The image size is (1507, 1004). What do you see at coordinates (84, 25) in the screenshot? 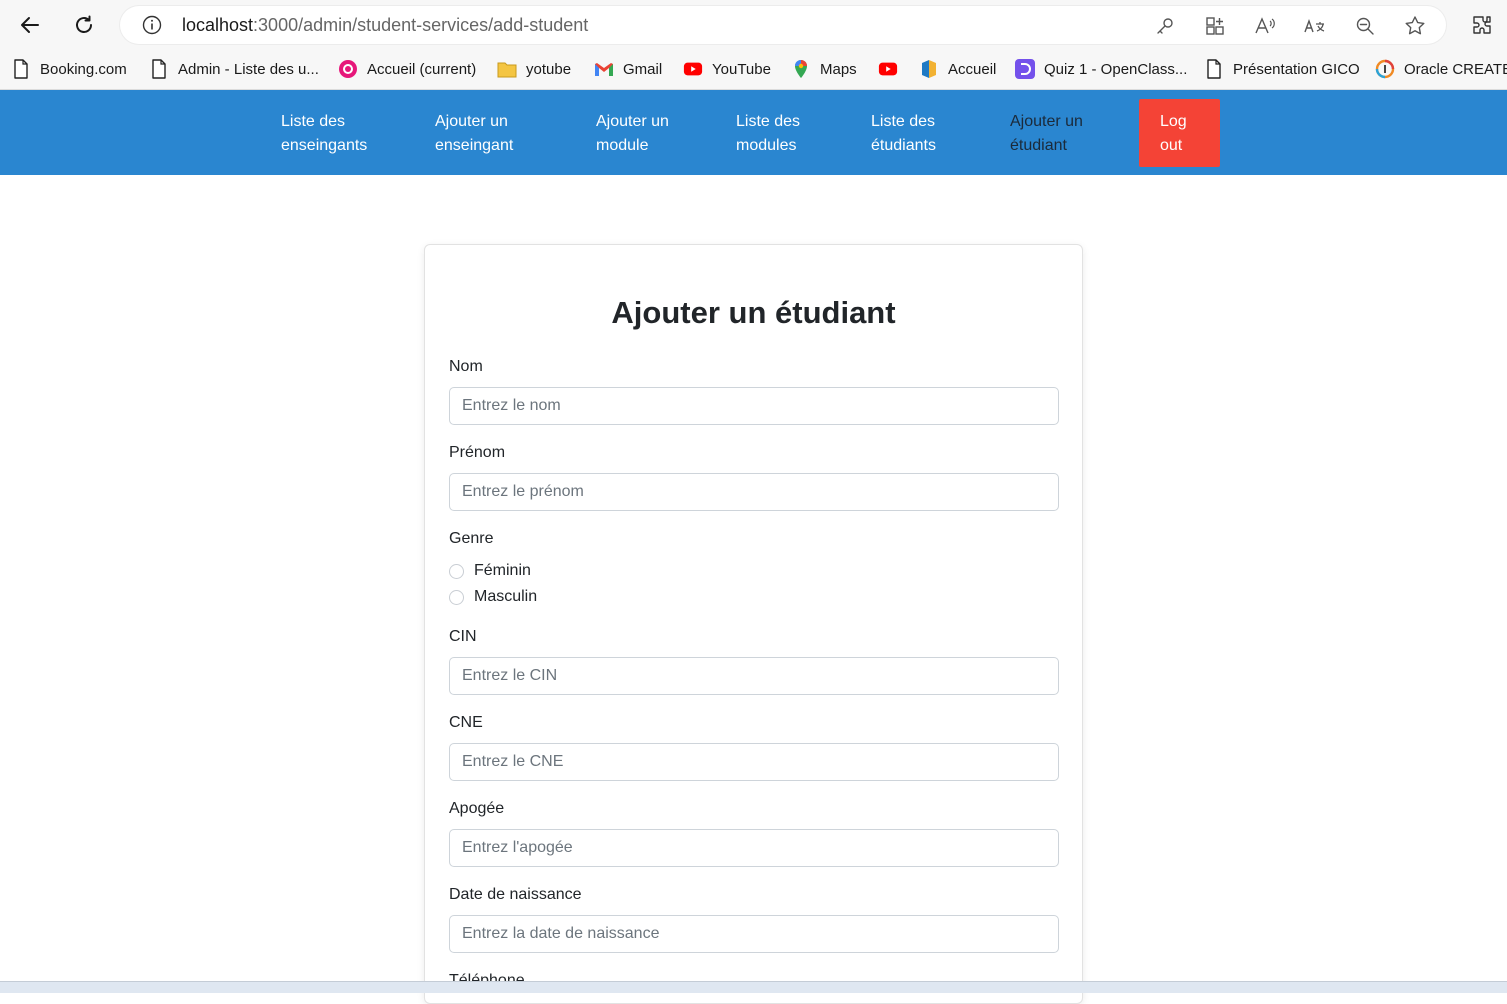
I see `reload-icon` at bounding box center [84, 25].